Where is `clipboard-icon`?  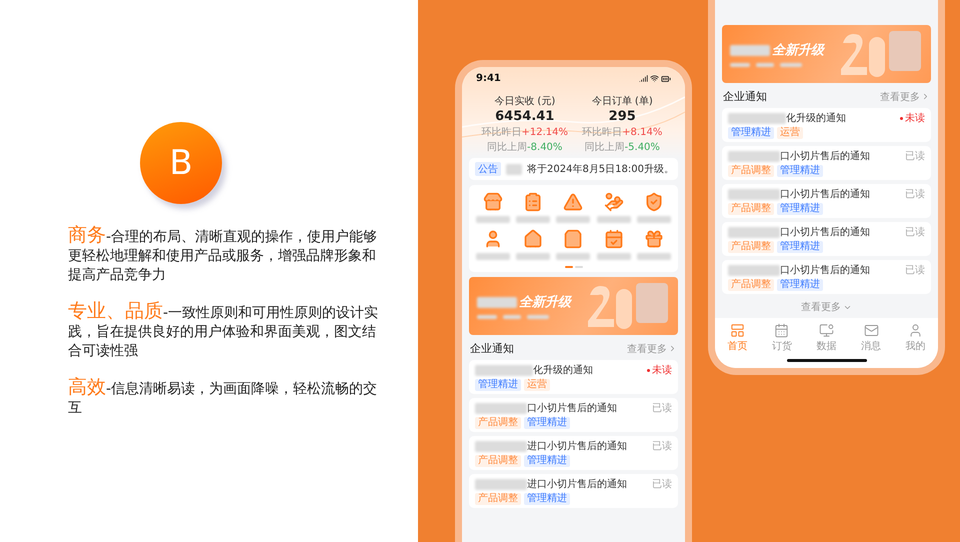 clipboard-icon is located at coordinates (533, 202).